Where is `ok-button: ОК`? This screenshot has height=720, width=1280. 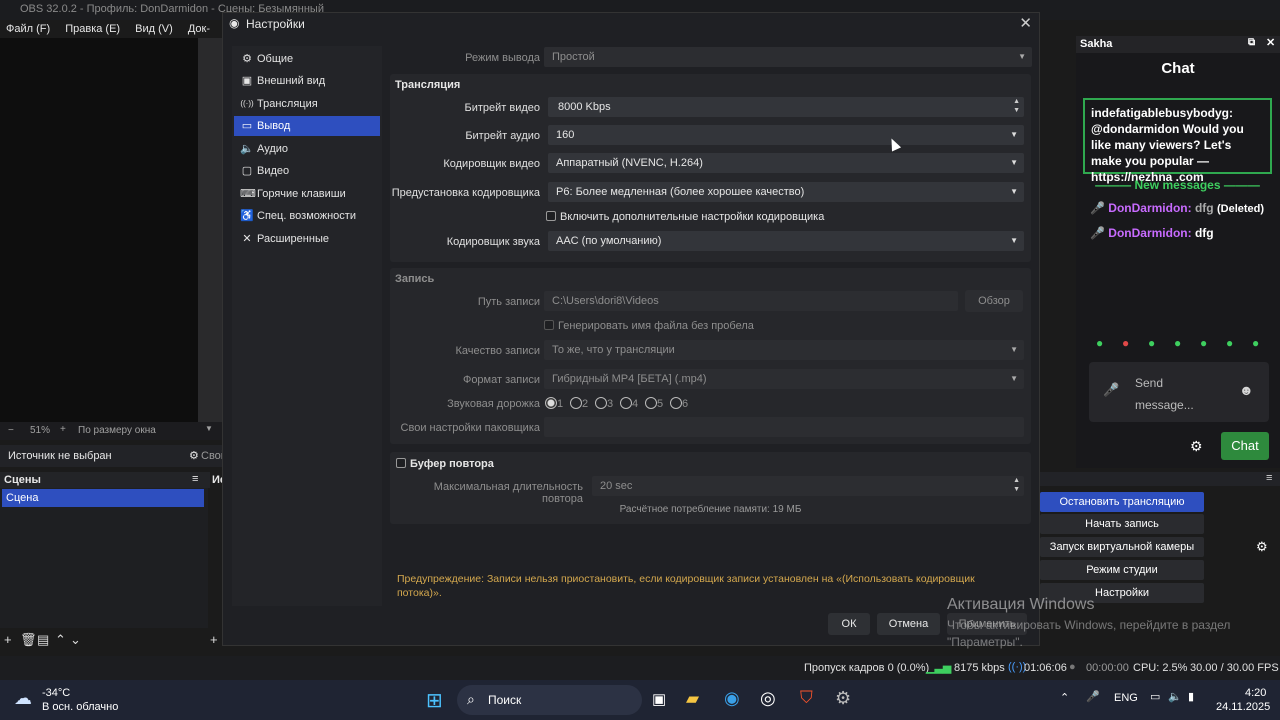 ok-button: ОК is located at coordinates (849, 624).